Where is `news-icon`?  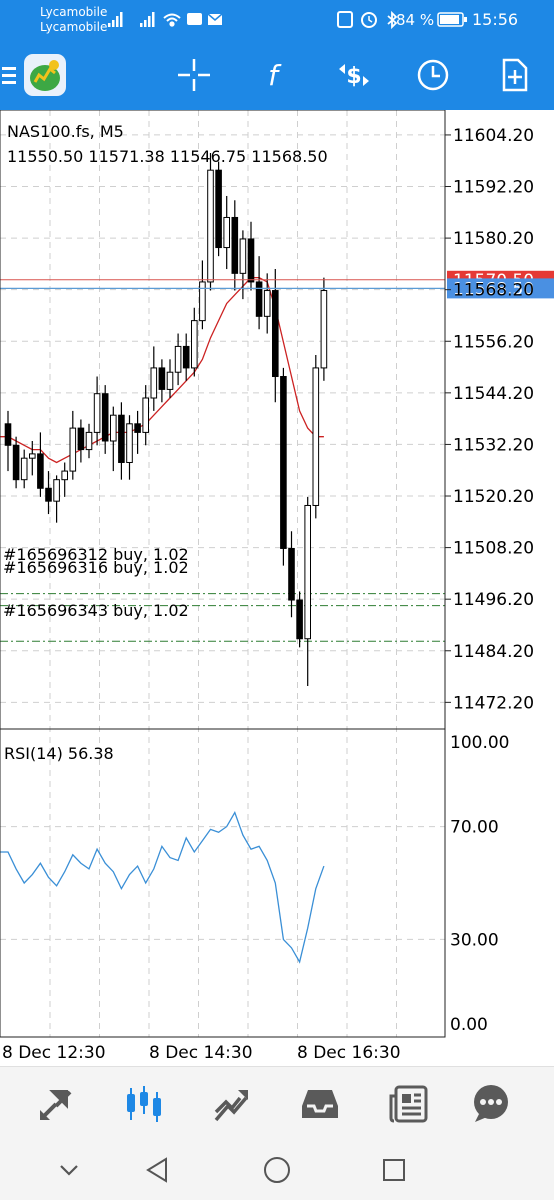
news-icon is located at coordinates (408, 1104).